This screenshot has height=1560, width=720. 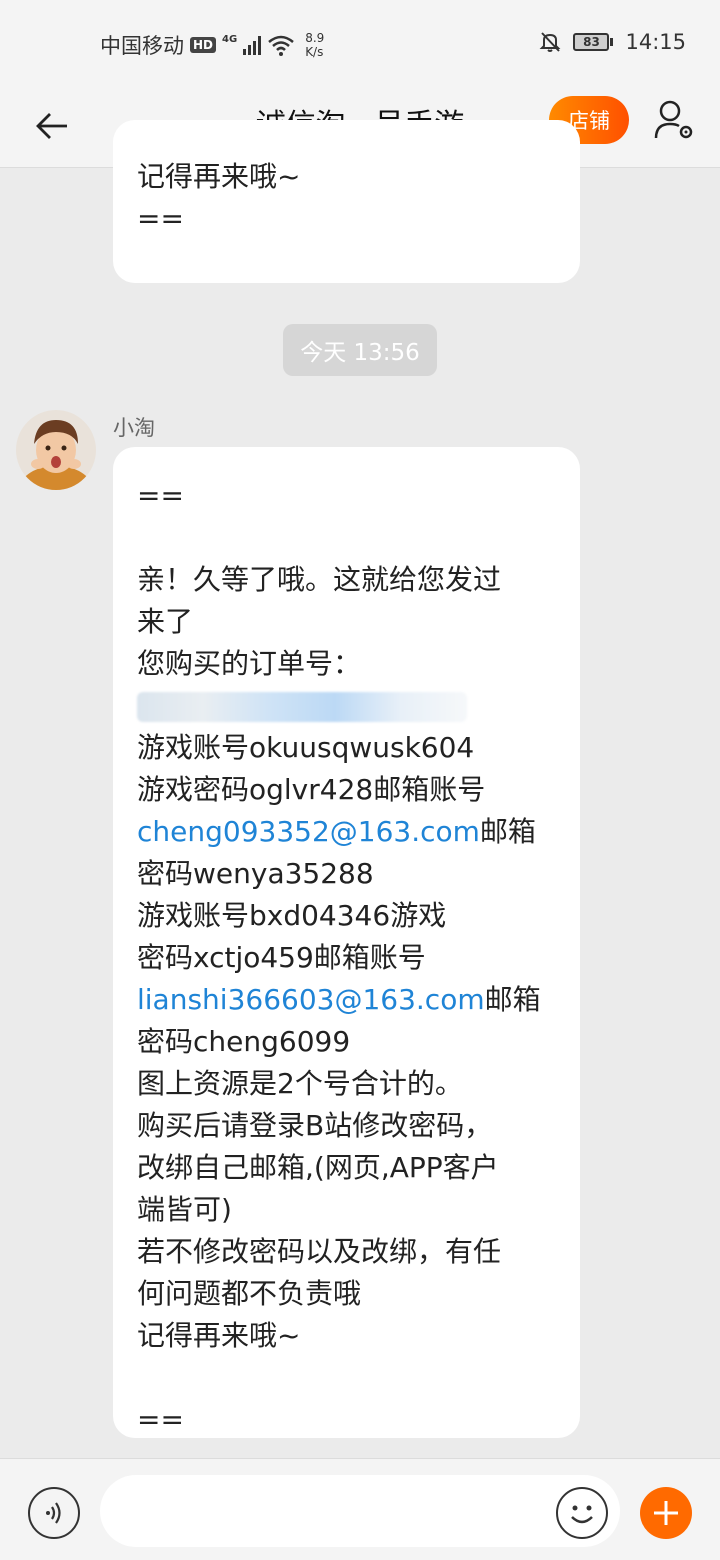 I want to click on status-bar: 中国移动 HD 4G 8.9 K/s 83 14:15, so click(x=360, y=42).